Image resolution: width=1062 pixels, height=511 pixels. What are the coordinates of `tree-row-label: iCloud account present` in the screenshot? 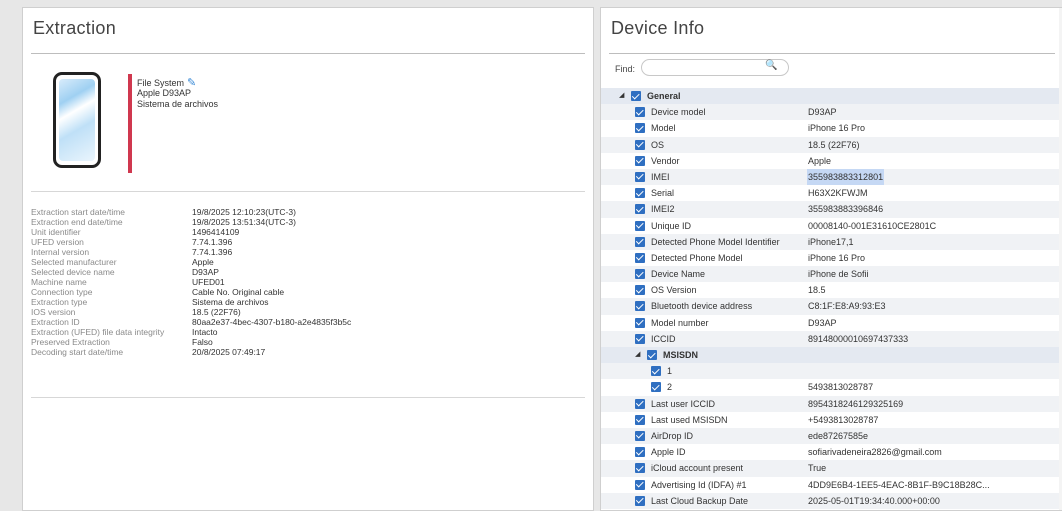 It's located at (697, 468).